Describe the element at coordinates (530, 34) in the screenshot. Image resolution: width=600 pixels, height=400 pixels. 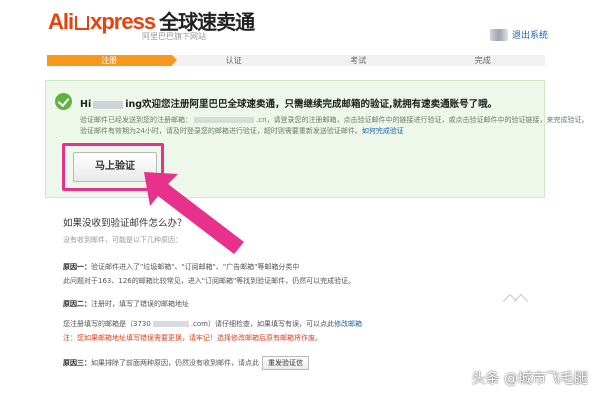
I see `logout-link: 退出系统` at that location.